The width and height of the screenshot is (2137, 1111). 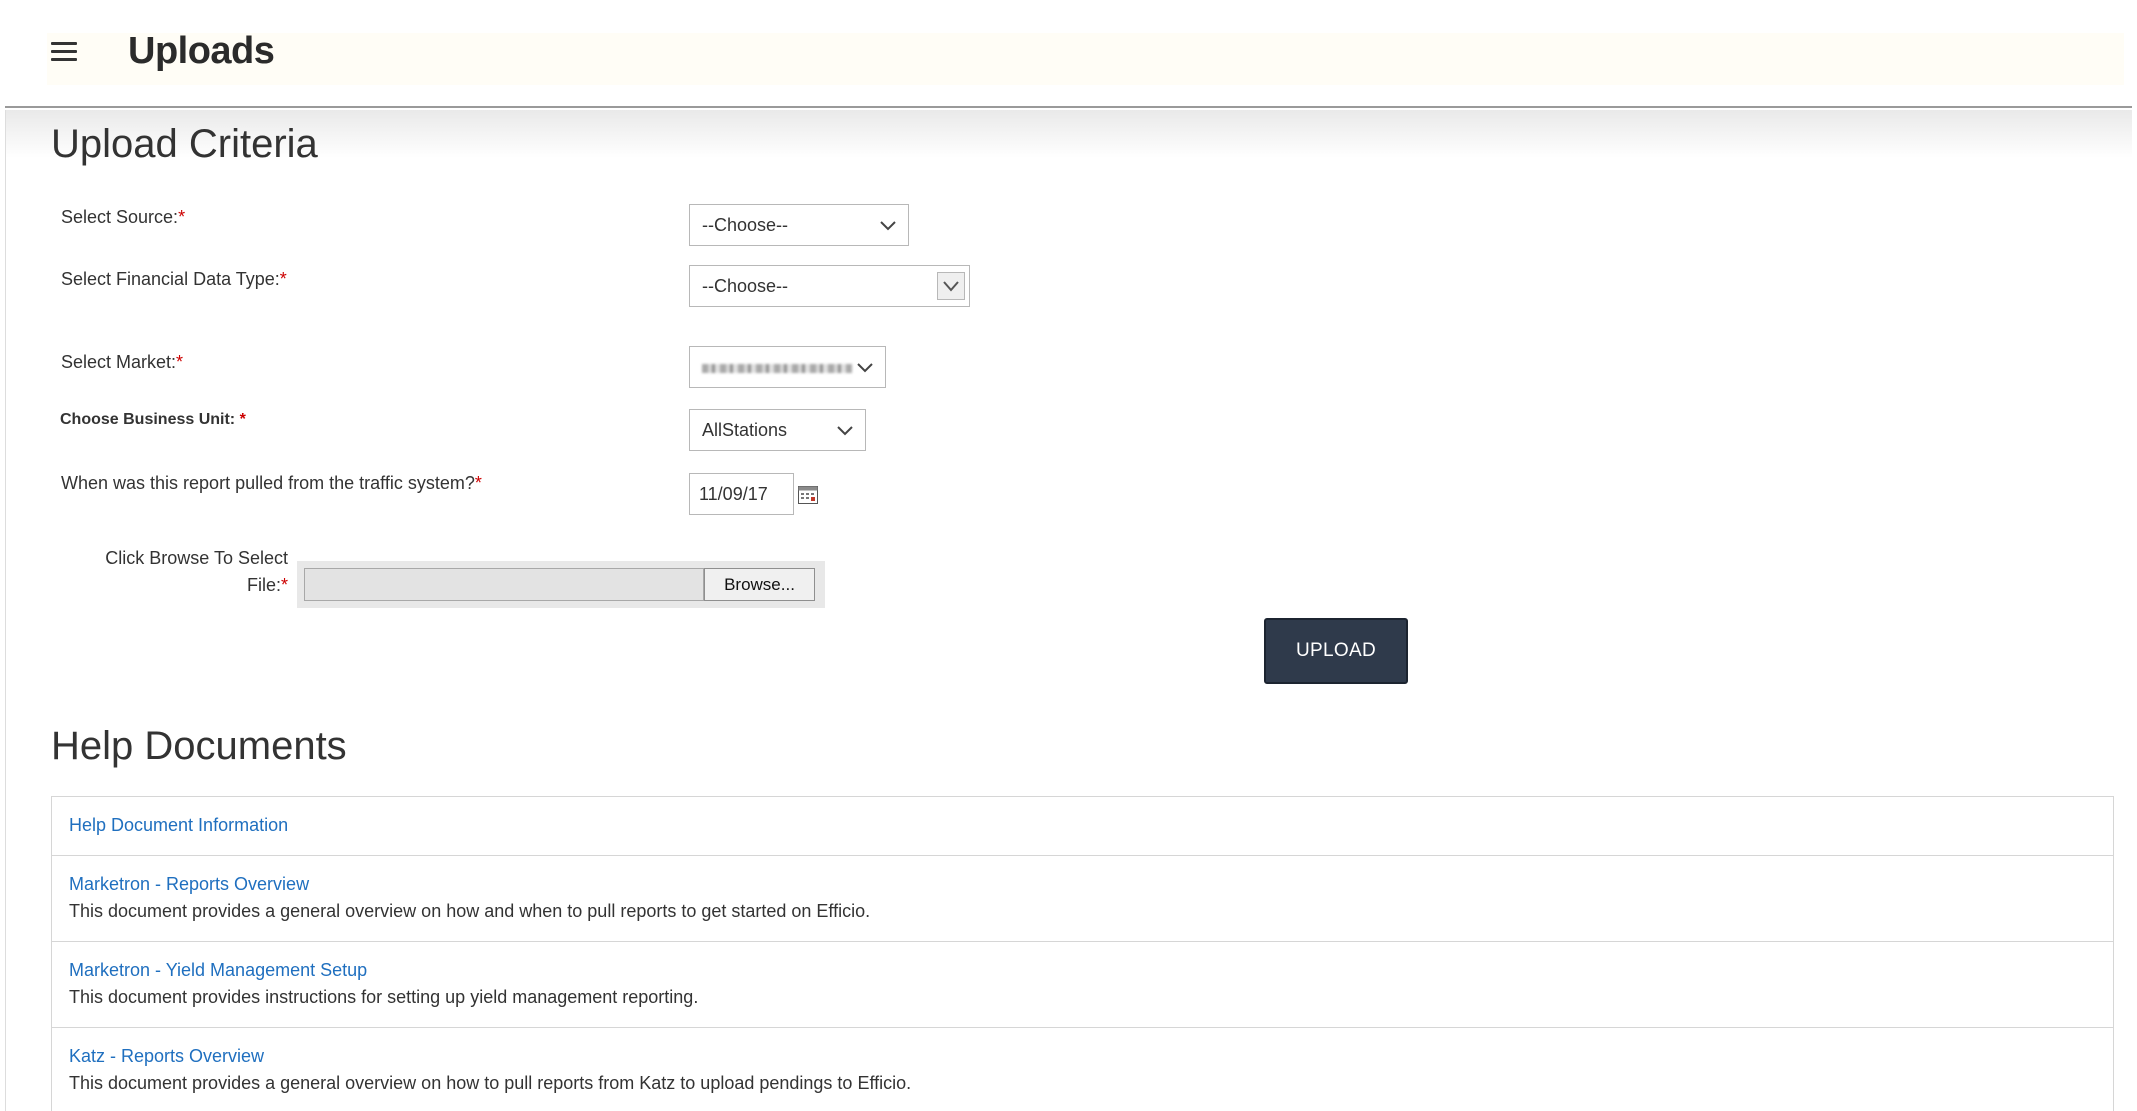 What do you see at coordinates (123, 217) in the screenshot?
I see `source-label: Select Source:*` at bounding box center [123, 217].